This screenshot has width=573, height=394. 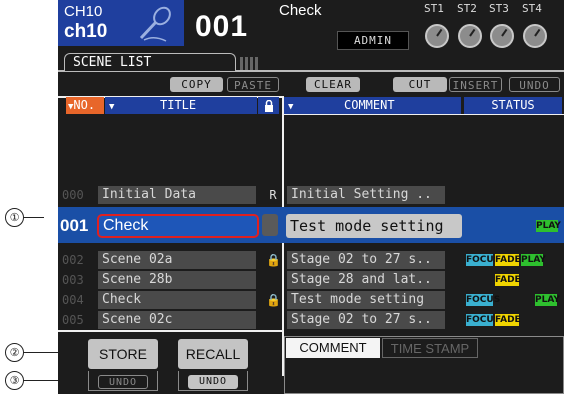 I want to click on lock-icon, so click(x=268, y=105).